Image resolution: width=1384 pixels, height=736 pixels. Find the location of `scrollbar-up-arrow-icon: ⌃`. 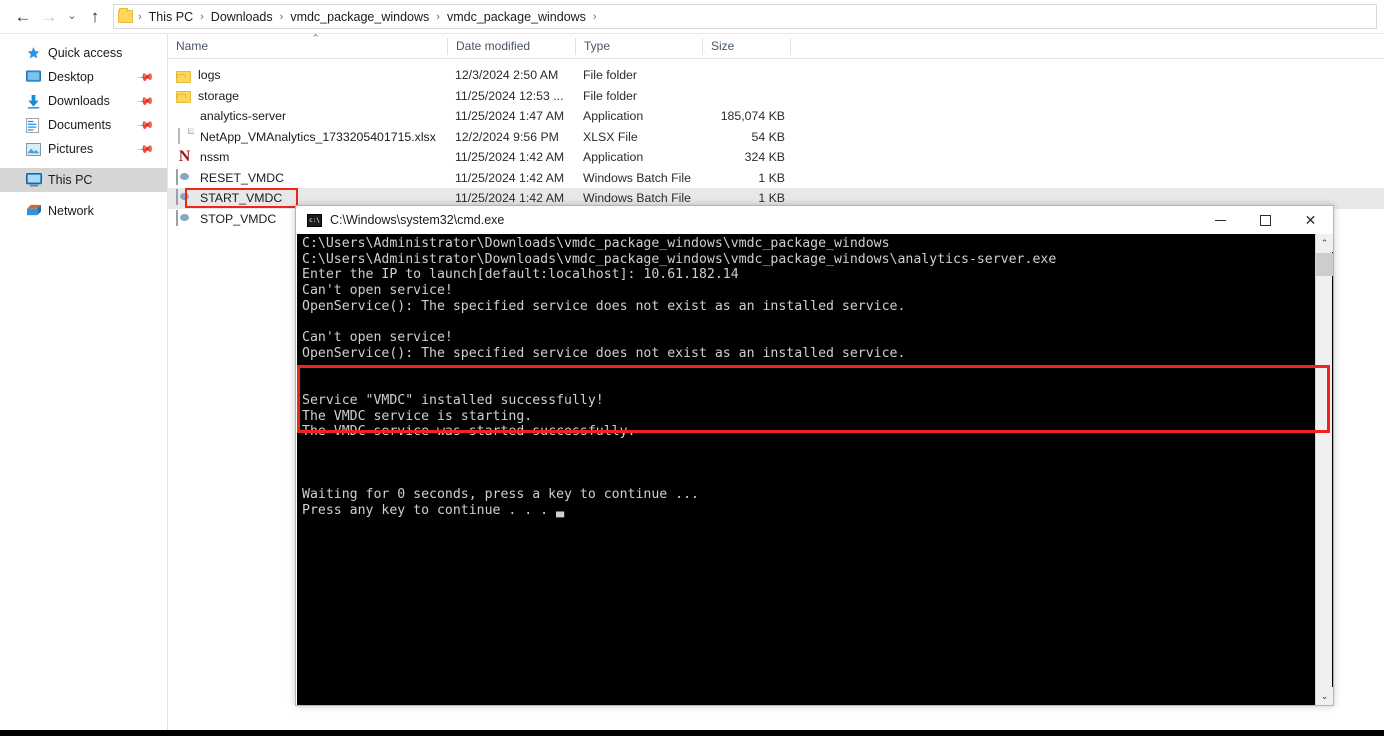

scrollbar-up-arrow-icon: ⌃ is located at coordinates (1324, 243).